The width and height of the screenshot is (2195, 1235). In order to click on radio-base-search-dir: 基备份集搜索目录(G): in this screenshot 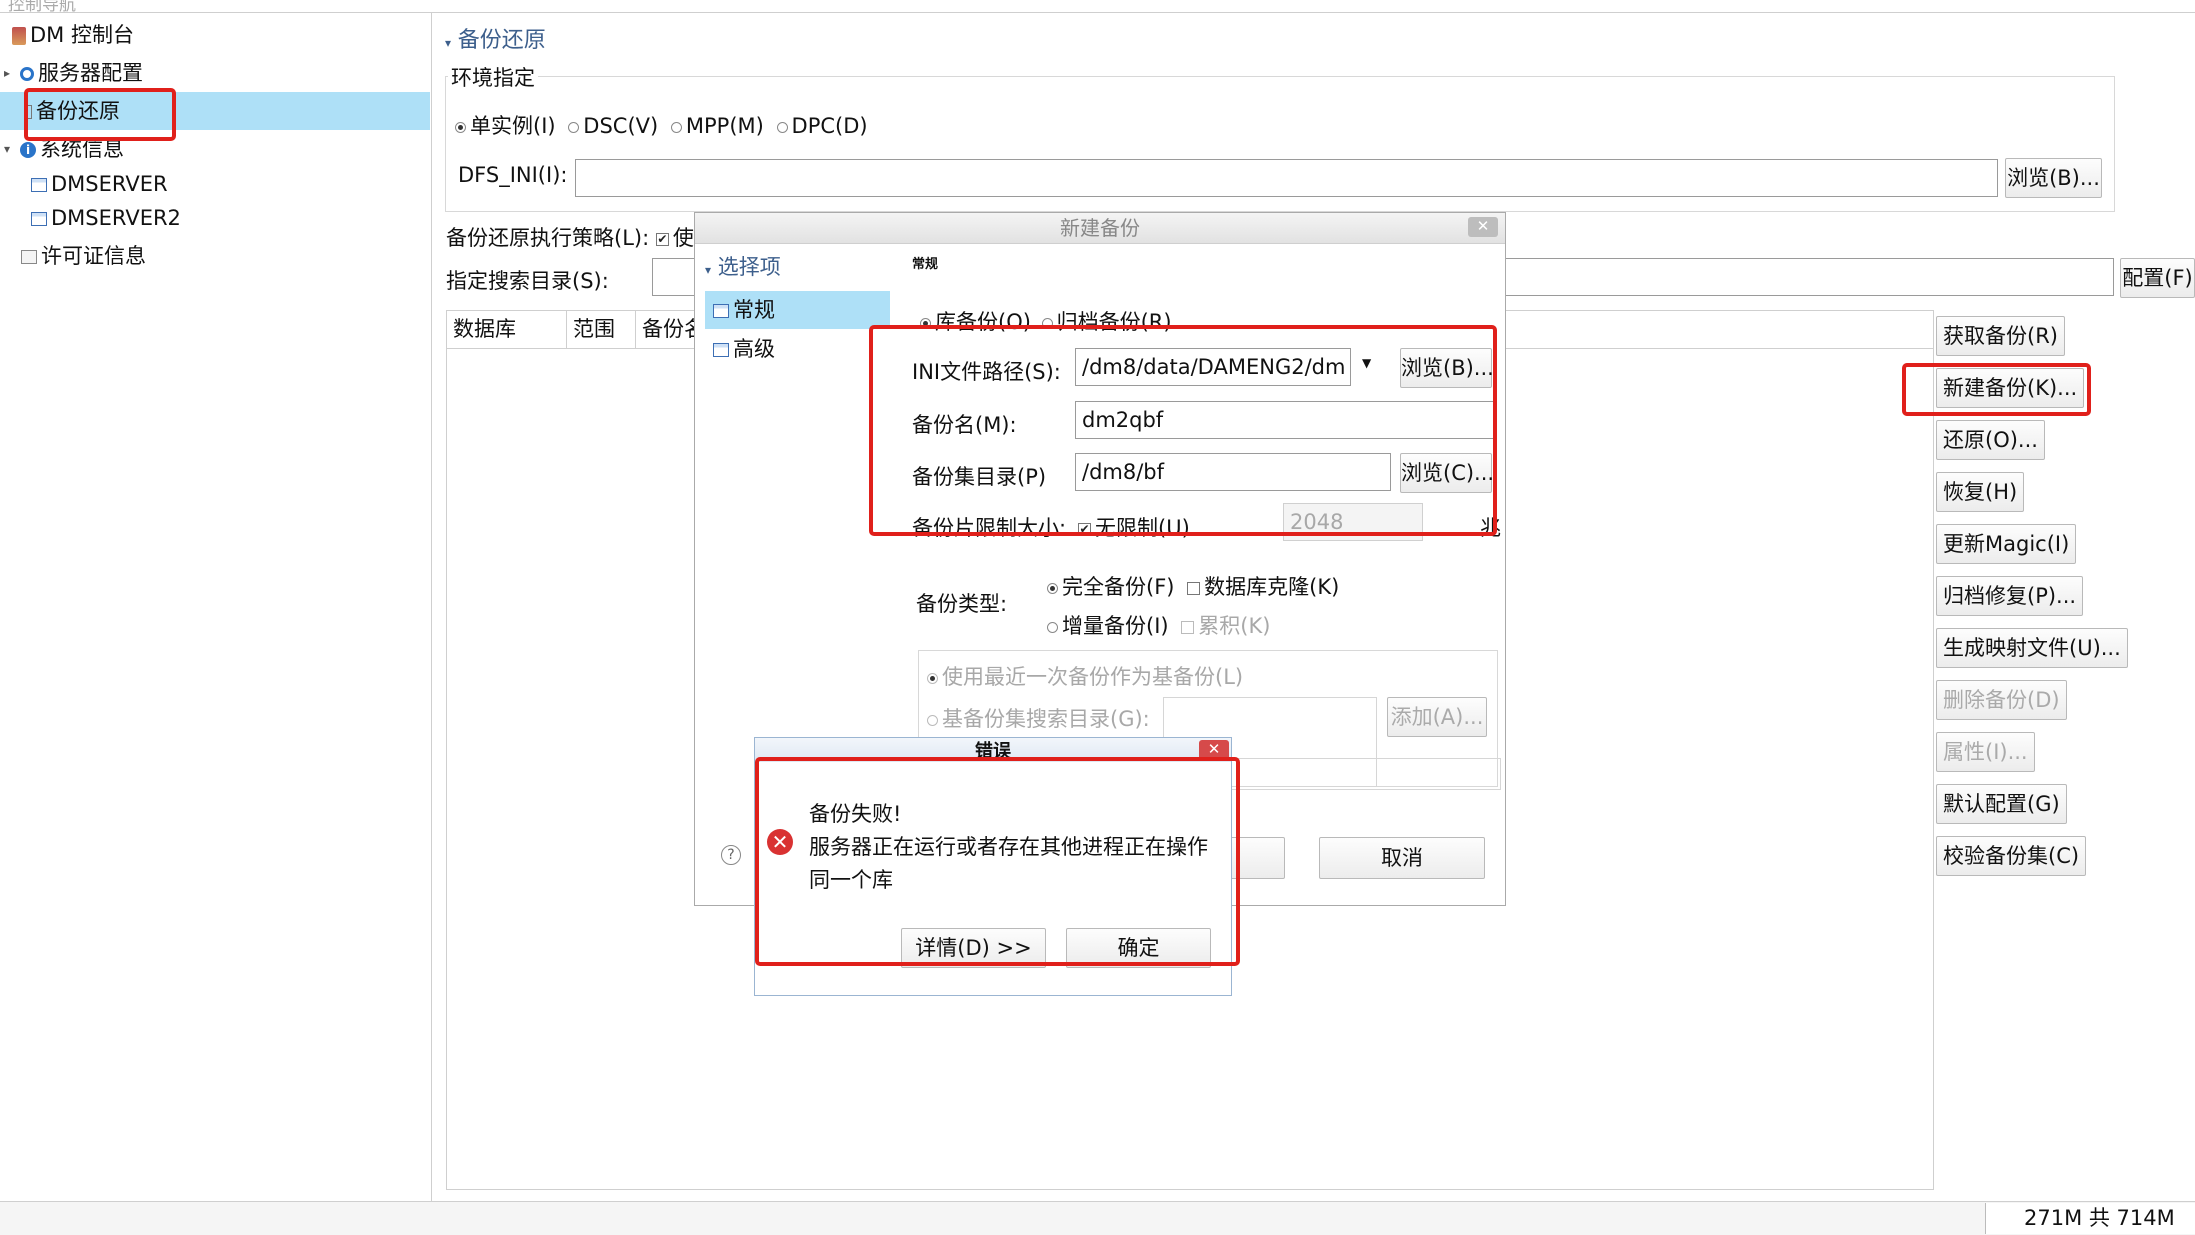, I will do `click(1038, 718)`.